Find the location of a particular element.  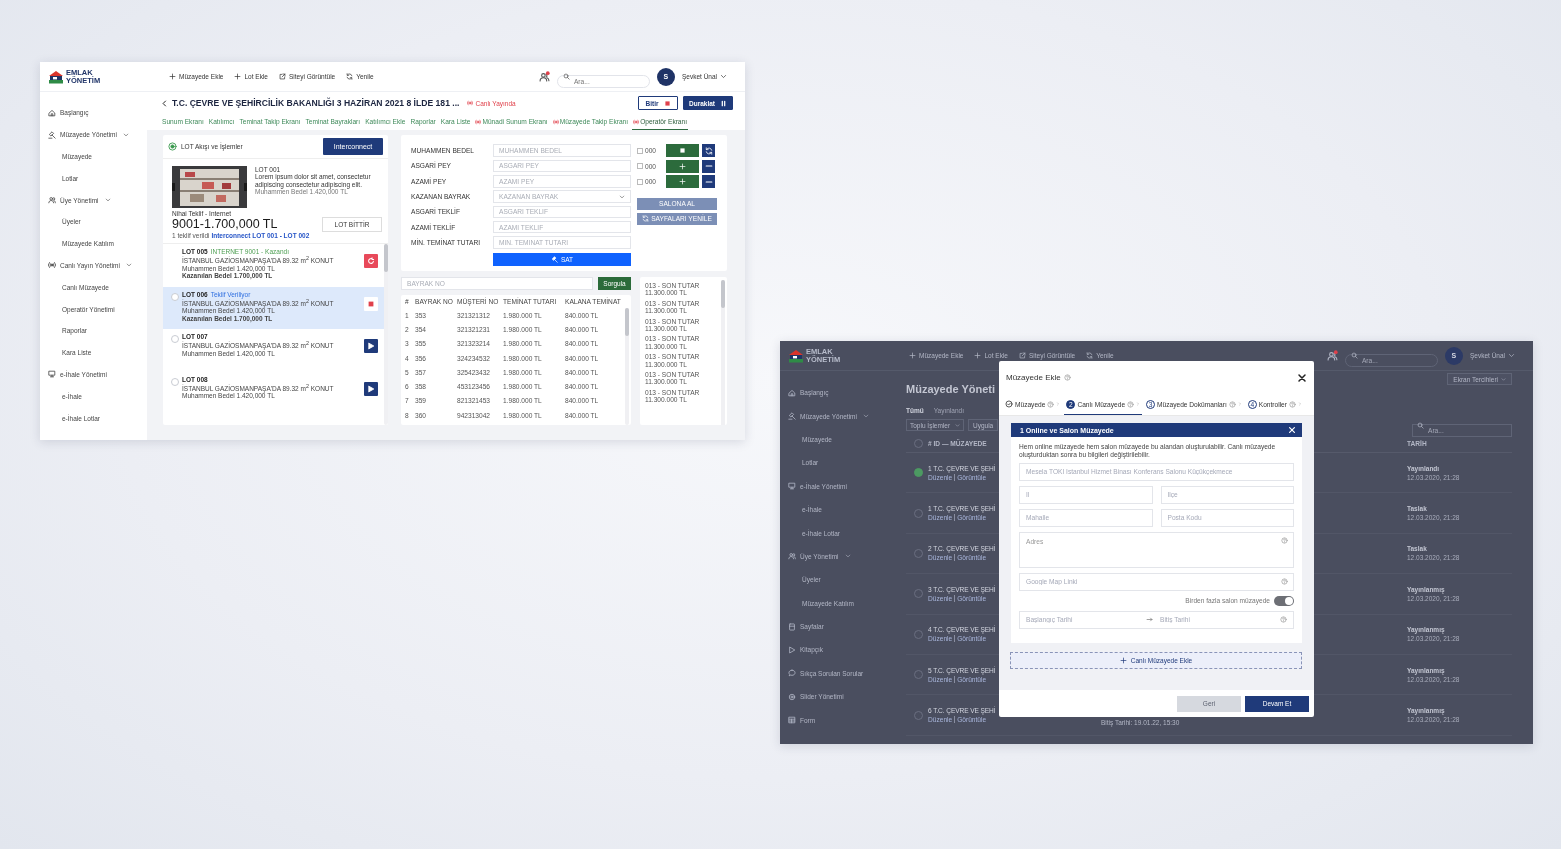

radio-icon is located at coordinates (172, 146).